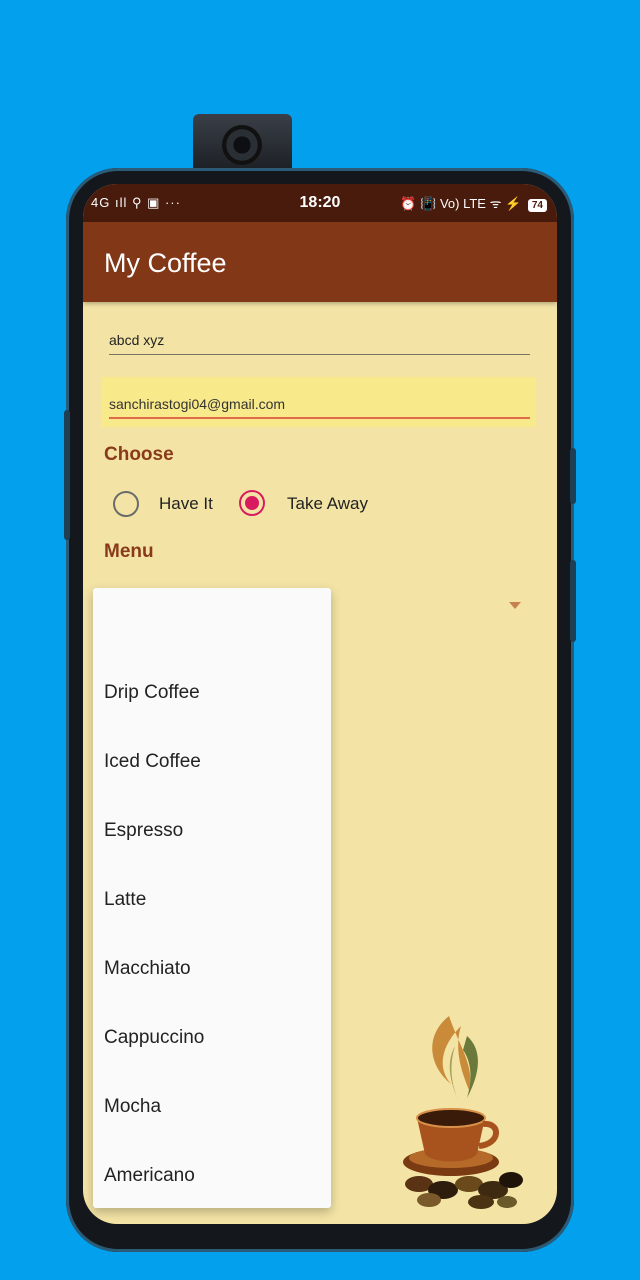  What do you see at coordinates (137, 340) in the screenshot?
I see `name-field-value: abcd xyz` at bounding box center [137, 340].